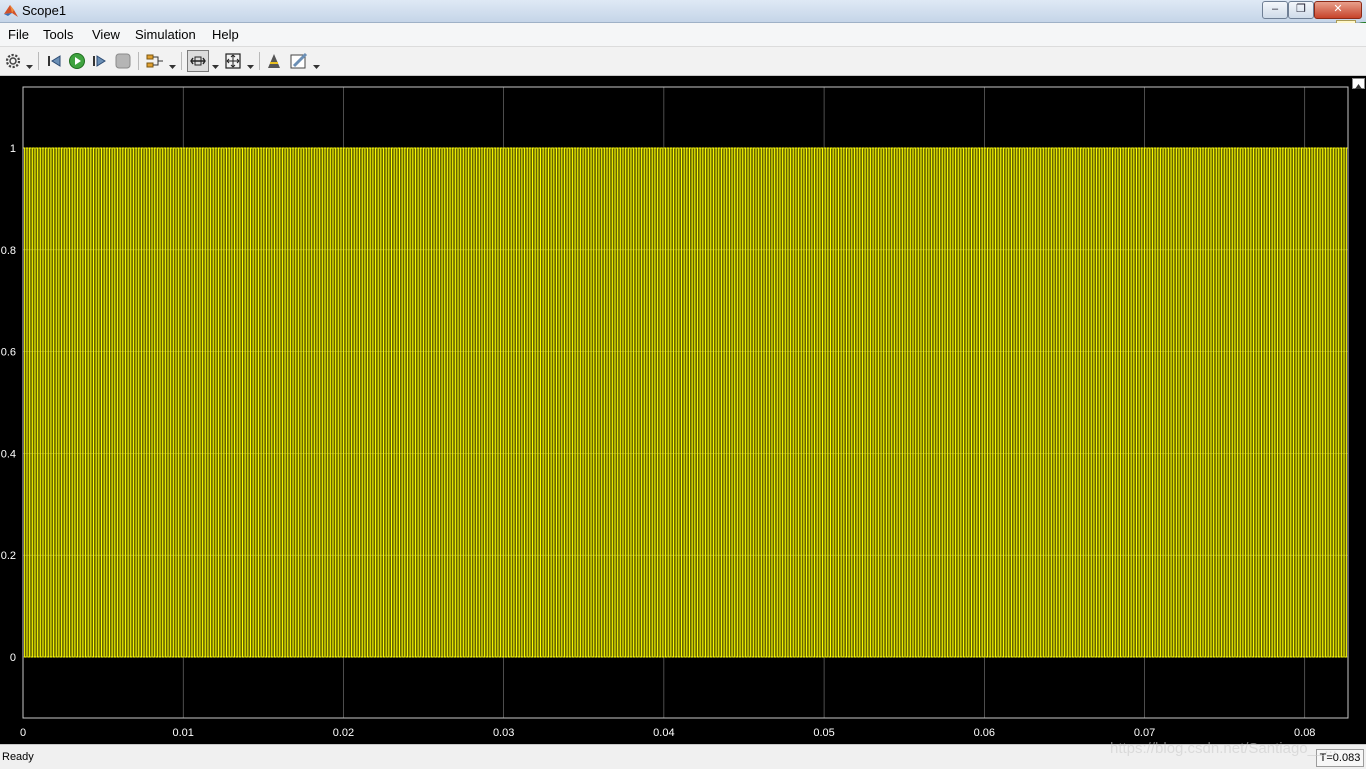 The image size is (1366, 769). Describe the element at coordinates (316, 63) in the screenshot. I see `style-dropdown-icon` at that location.